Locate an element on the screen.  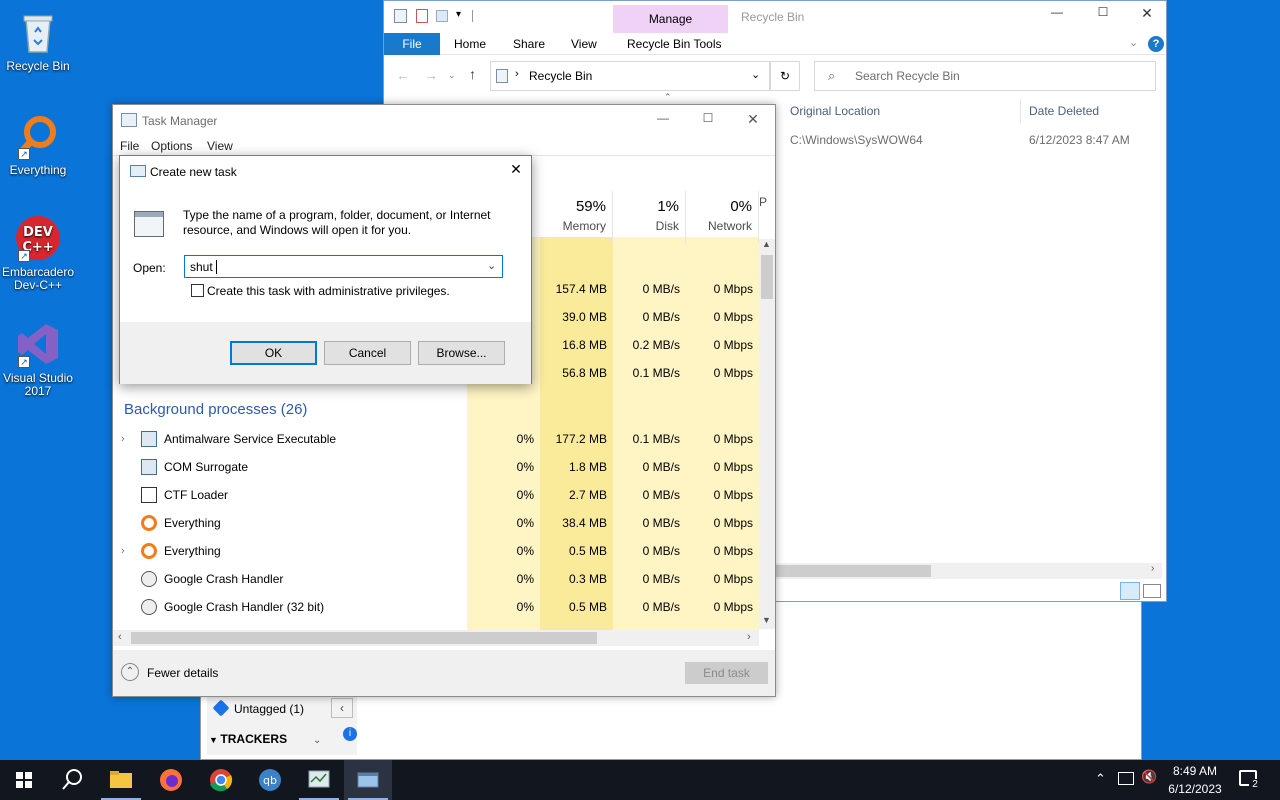
scroll-up-icon: ▲ is located at coordinates (766, 244).